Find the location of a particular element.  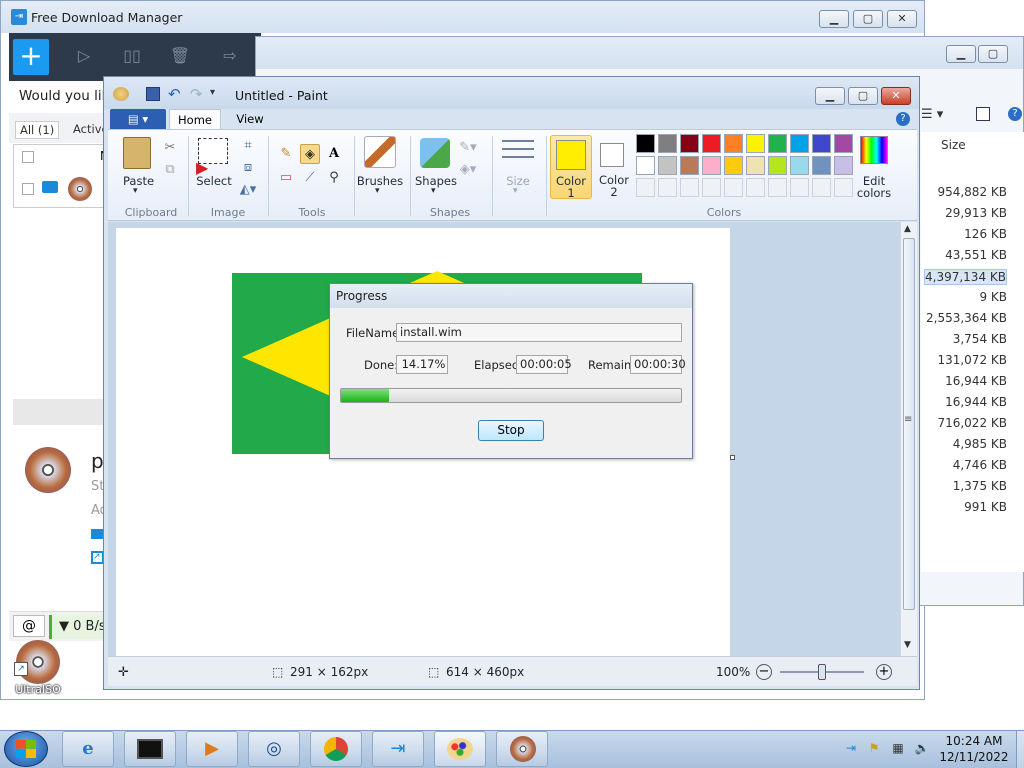

fill-icon: ◈ is located at coordinates (310, 154).